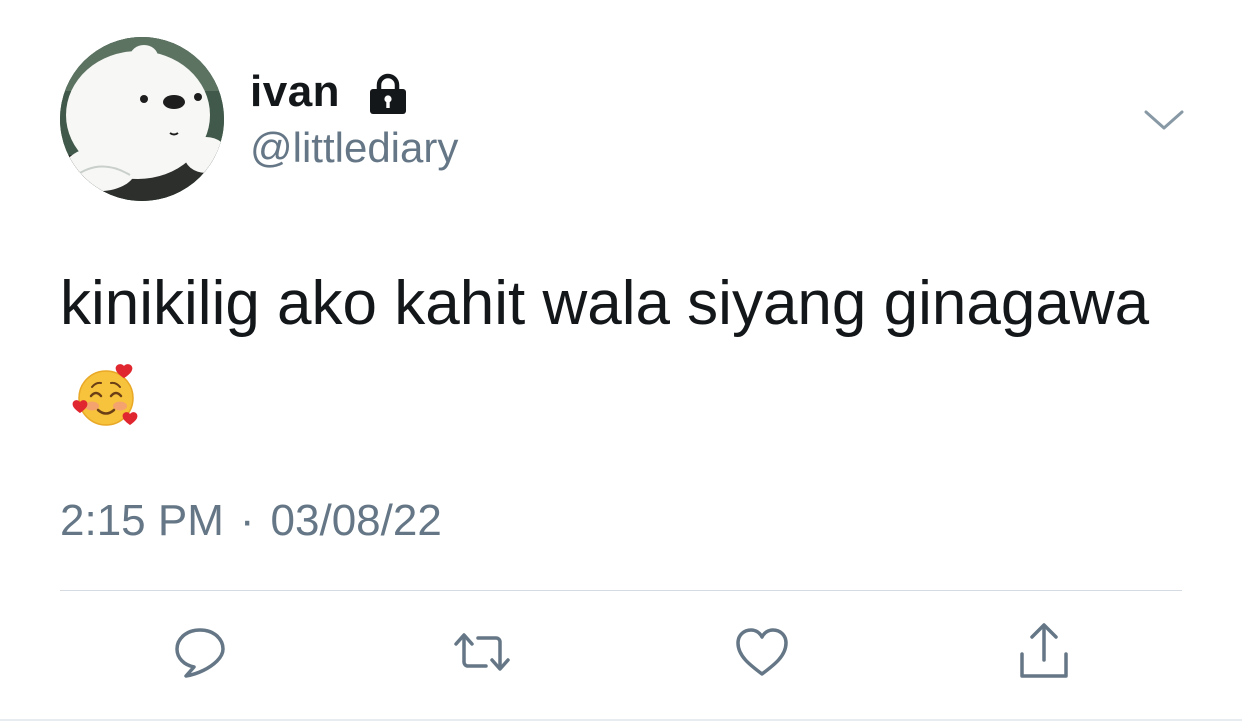  I want to click on polar-bear-avatar-icon, so click(142, 119).